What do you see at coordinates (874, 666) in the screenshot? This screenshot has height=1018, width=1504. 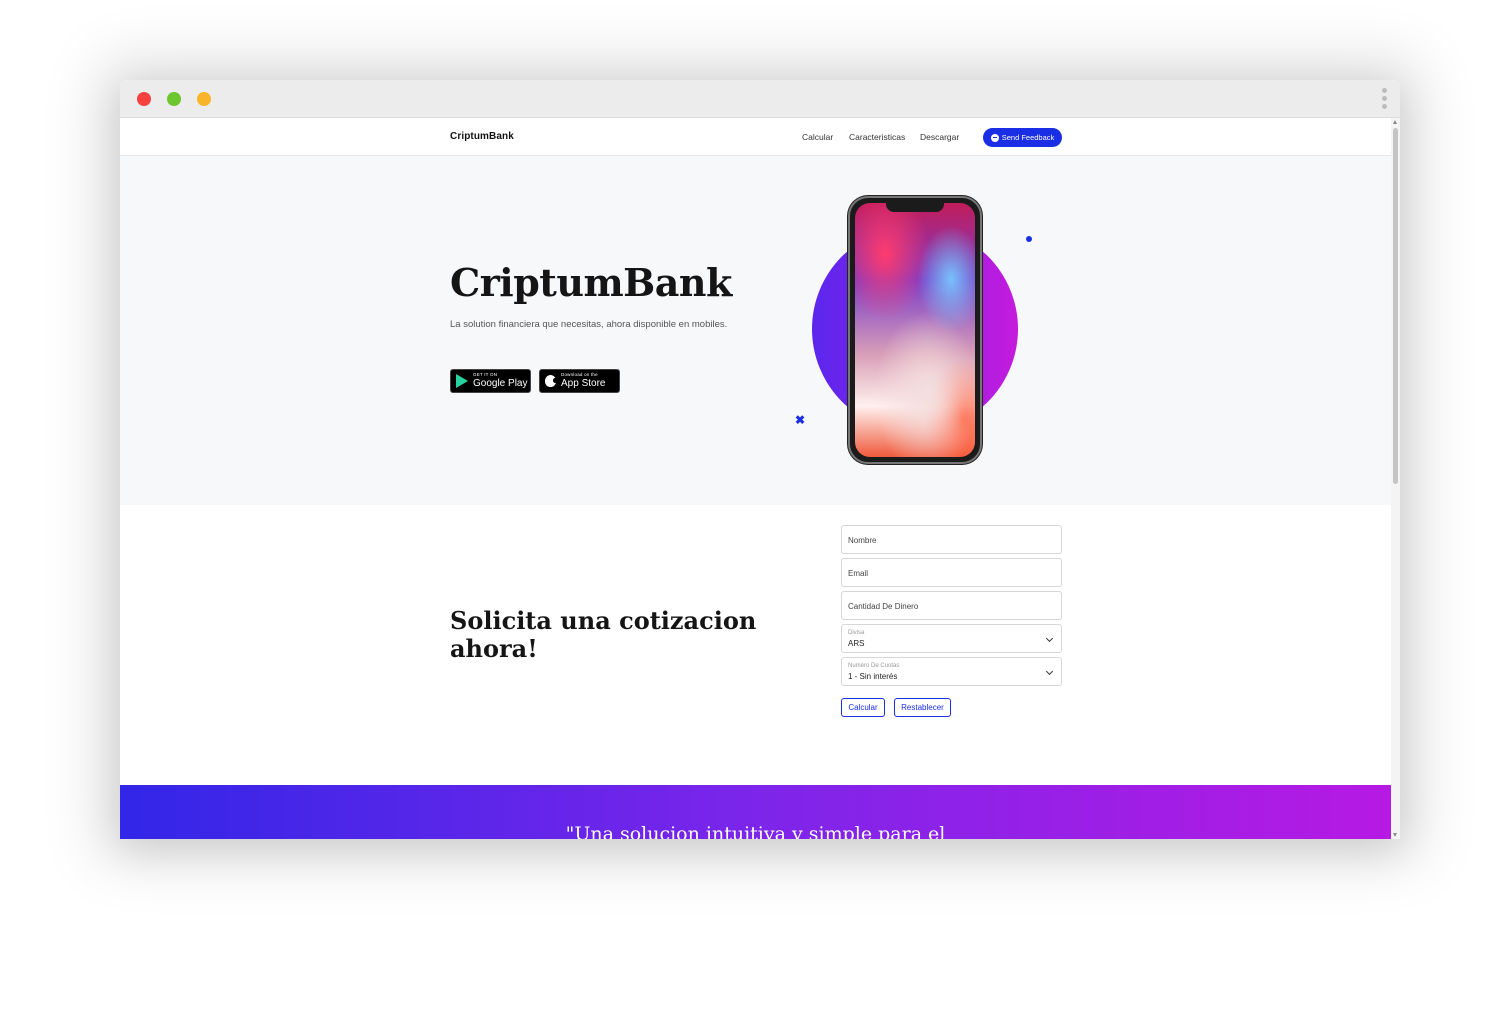 I see `cuotas-label: Numero De Cuotas` at bounding box center [874, 666].